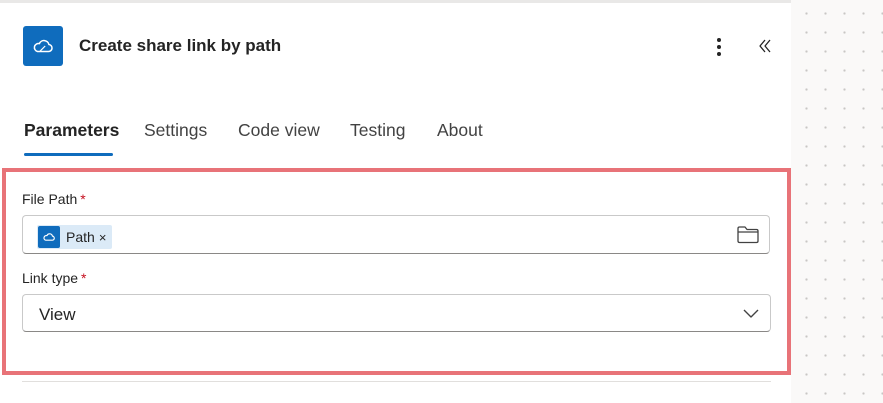 The height and width of the screenshot is (403, 883). What do you see at coordinates (377, 130) in the screenshot?
I see `tab-testing: Testing` at bounding box center [377, 130].